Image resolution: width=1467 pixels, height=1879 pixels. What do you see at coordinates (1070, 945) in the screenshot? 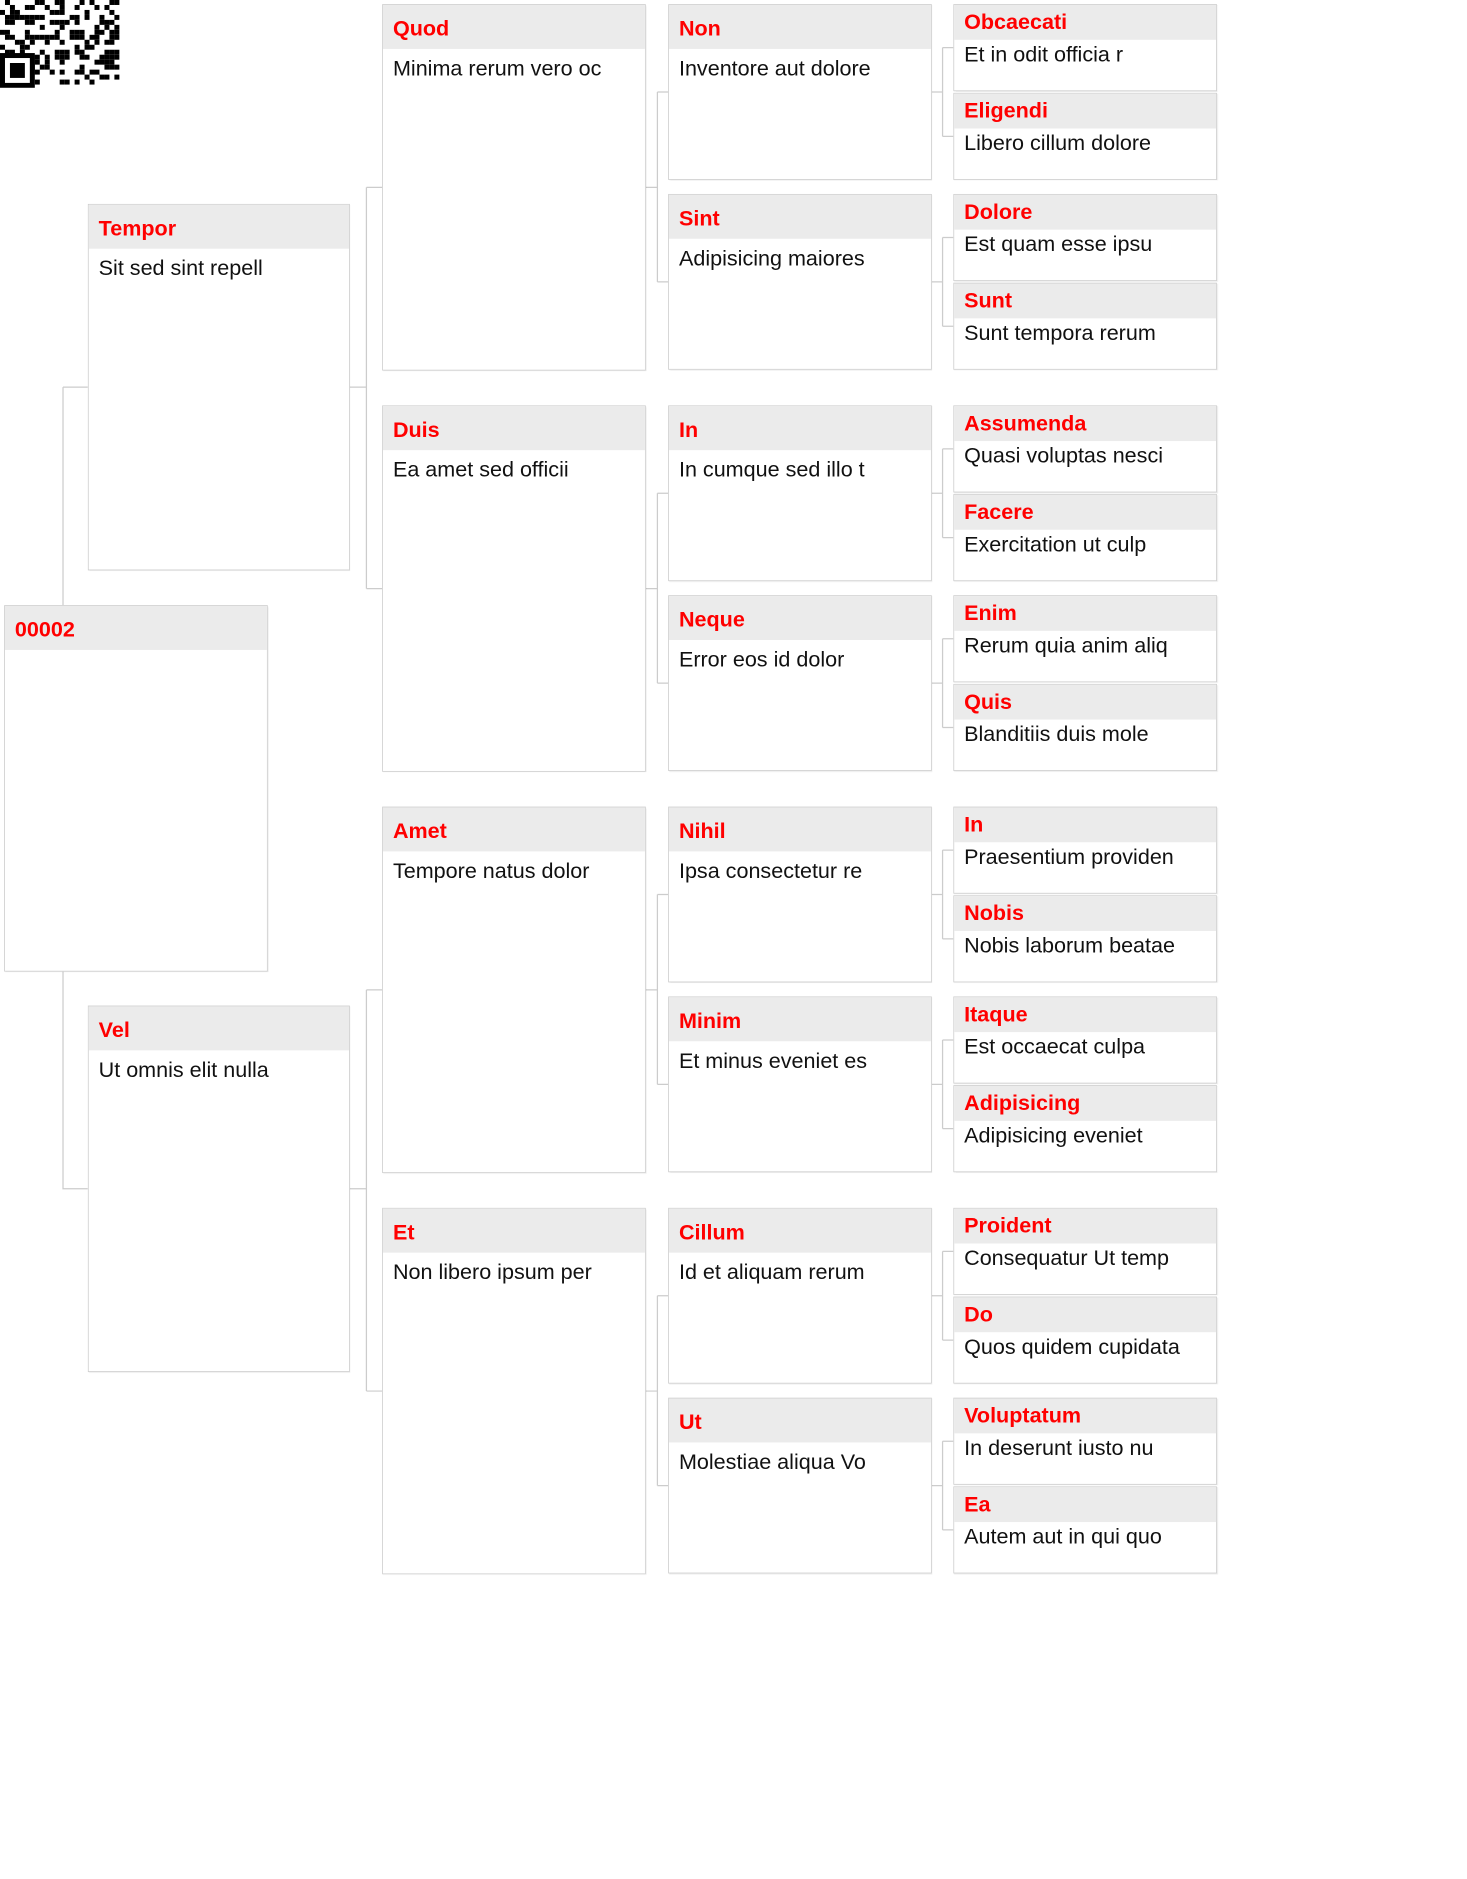
I see `node-text: Nobis laborum beatae` at bounding box center [1070, 945].